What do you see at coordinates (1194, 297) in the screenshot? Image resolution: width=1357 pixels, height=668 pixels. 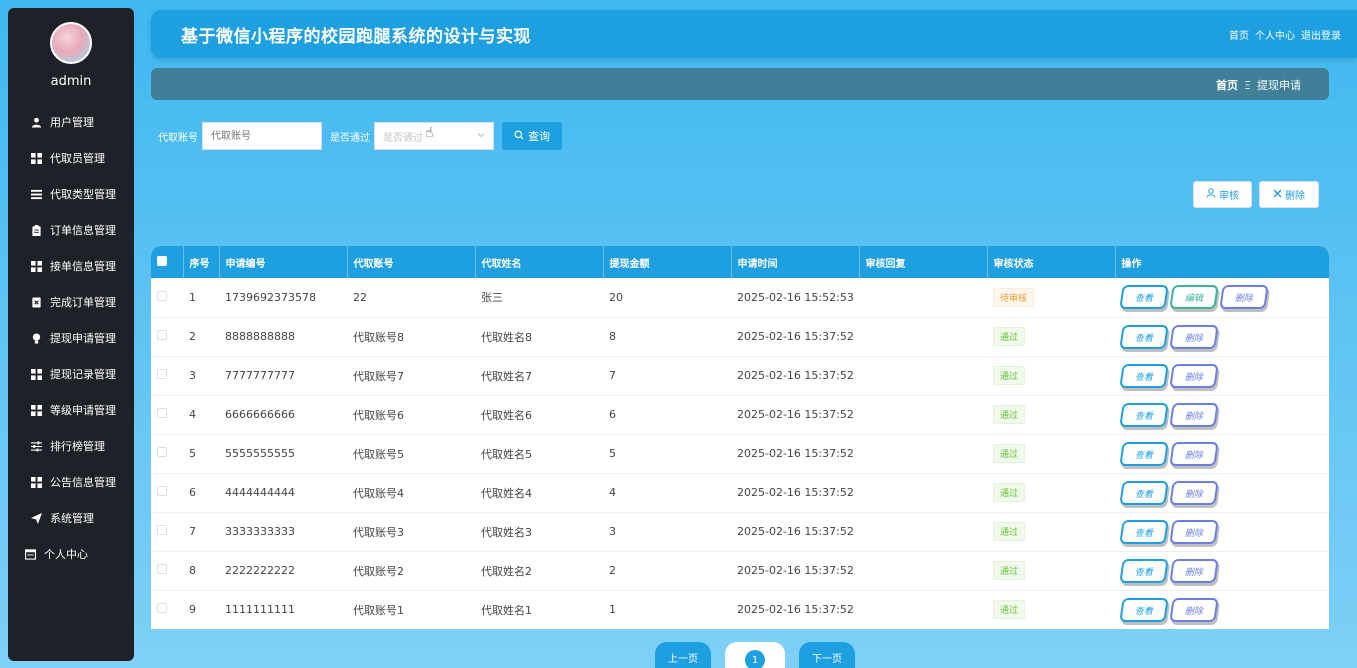 I see `edit-button: 编辑` at bounding box center [1194, 297].